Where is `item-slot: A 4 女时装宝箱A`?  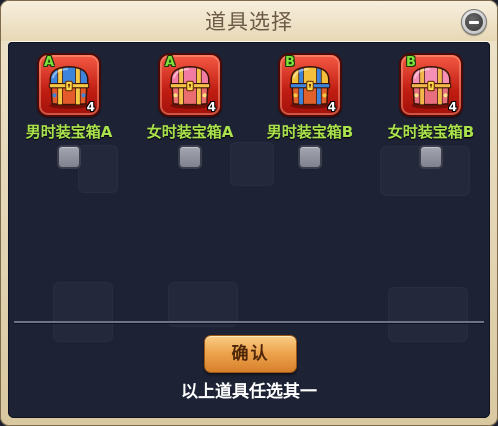 item-slot: A 4 女时装宝箱A is located at coordinates (190, 113).